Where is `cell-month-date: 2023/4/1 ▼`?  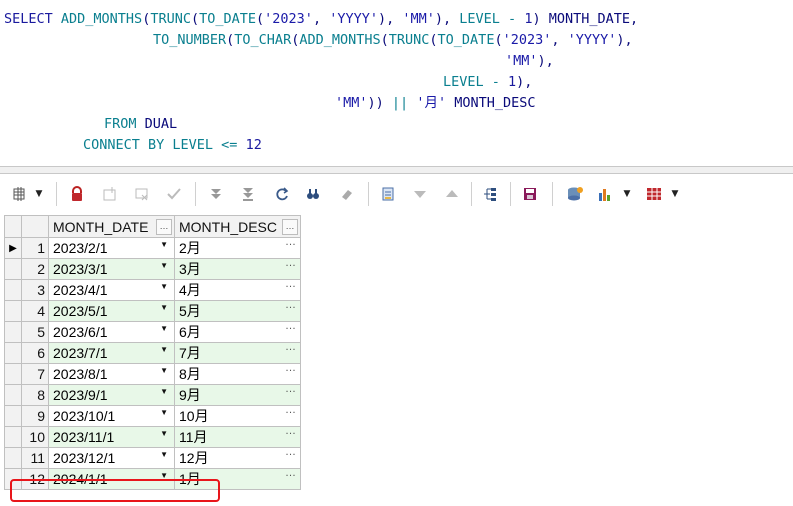 cell-month-date: 2023/4/1 ▼ is located at coordinates (111, 290).